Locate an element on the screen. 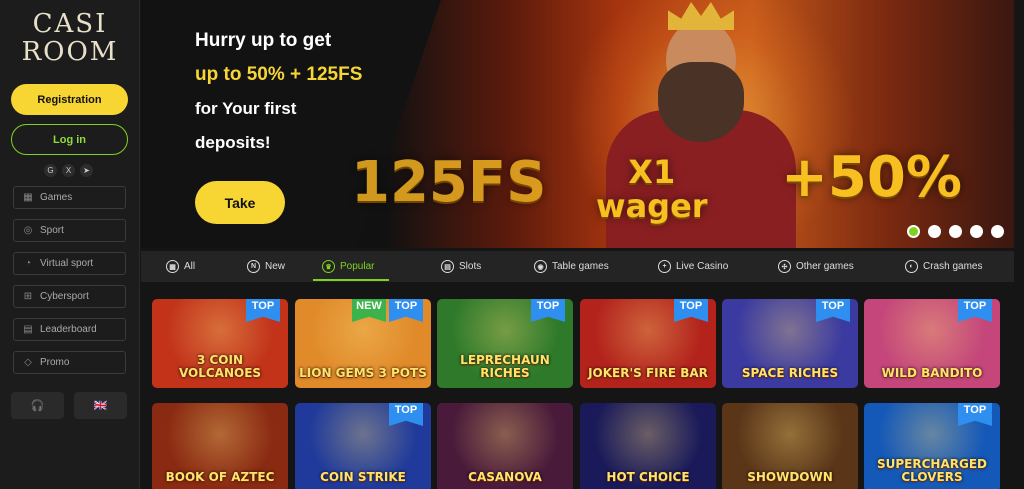 The width and height of the screenshot is (1024, 489). game-title: CASANOVA is located at coordinates (505, 477).